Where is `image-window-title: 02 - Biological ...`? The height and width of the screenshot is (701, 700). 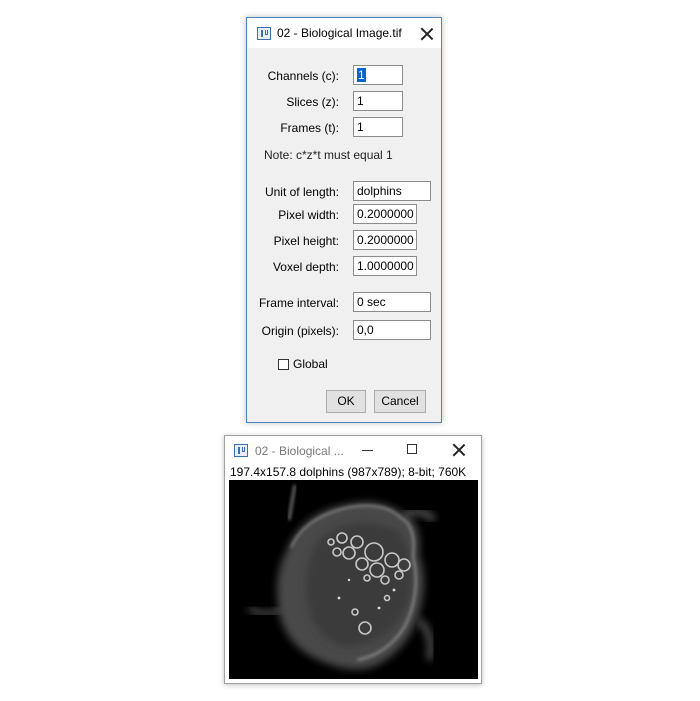
image-window-title: 02 - Biological ... is located at coordinates (299, 451).